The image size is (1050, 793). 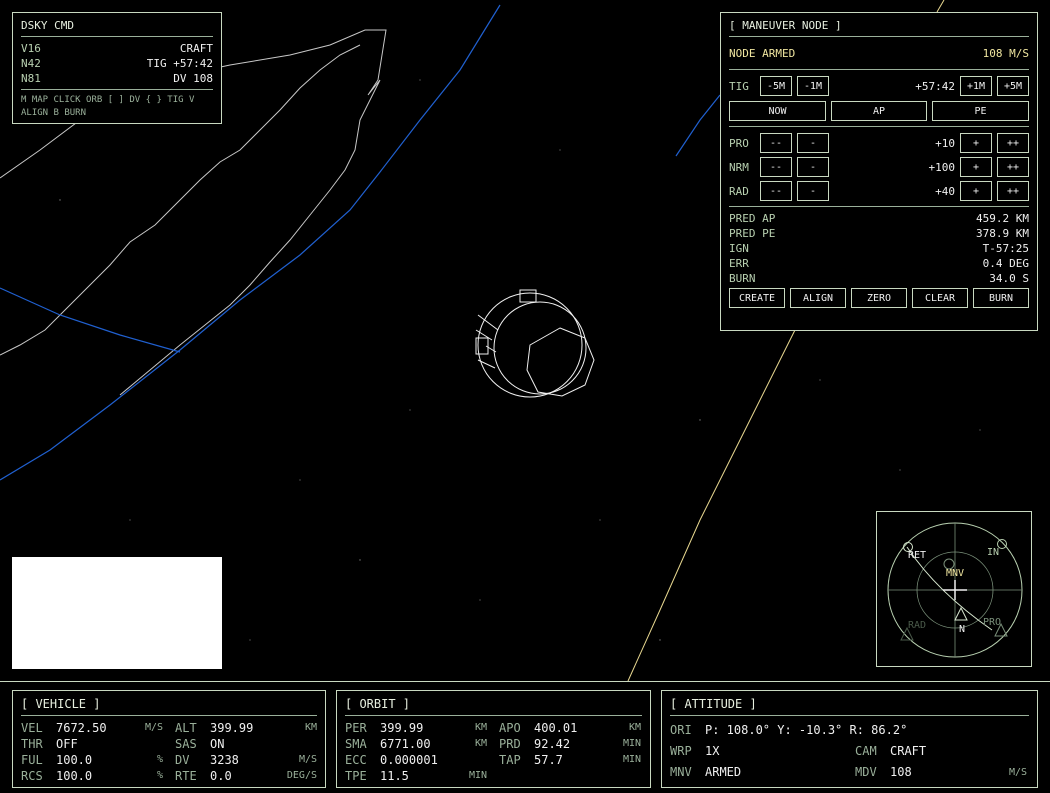 I want to click on per-unit: KM, so click(x=480, y=727).